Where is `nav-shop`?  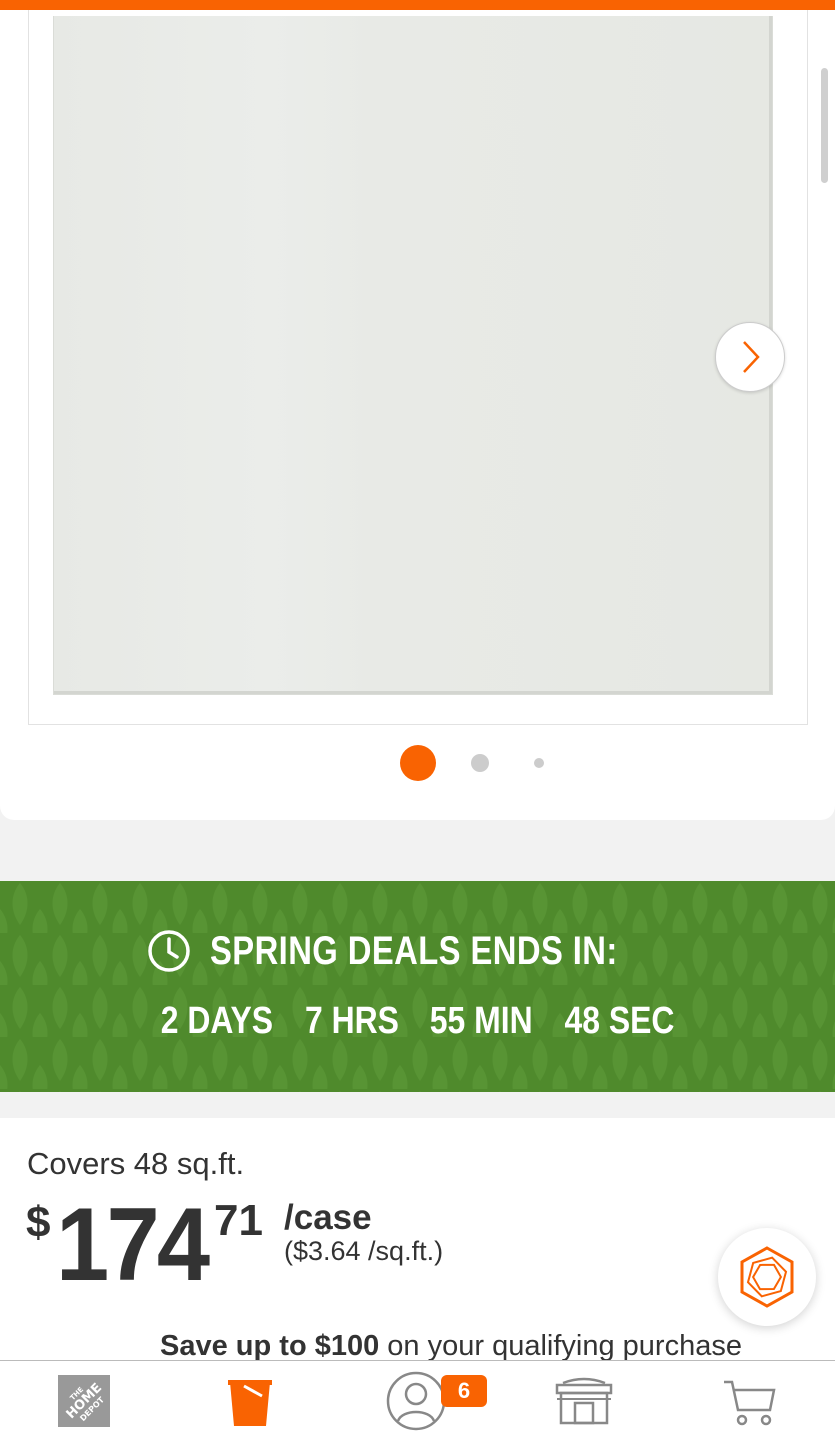
nav-shop is located at coordinates (250, 1401).